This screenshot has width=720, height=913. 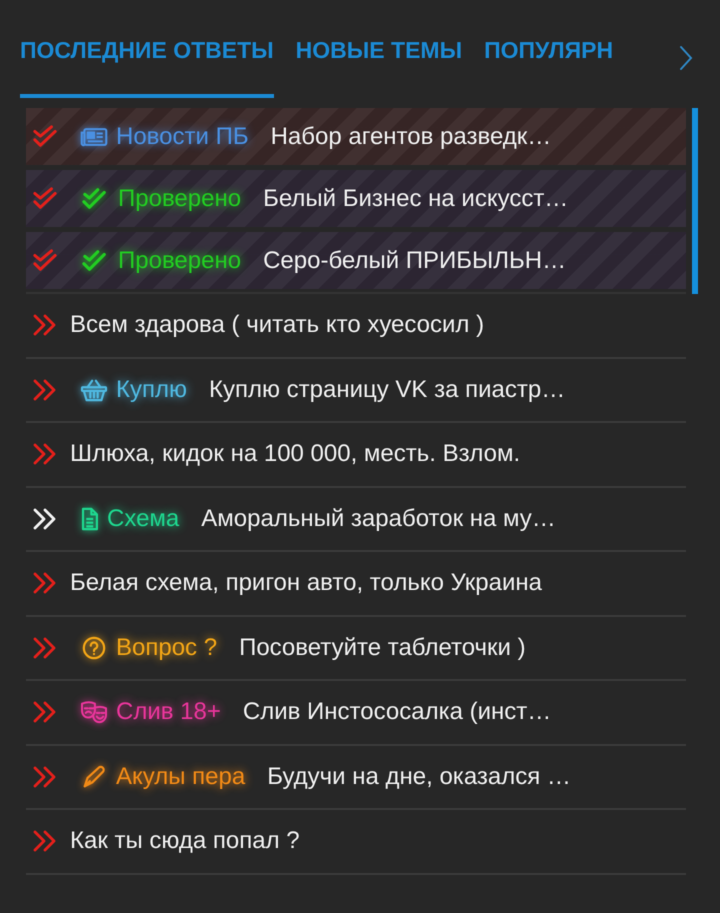 What do you see at coordinates (94, 712) in the screenshot?
I see `masks-icon` at bounding box center [94, 712].